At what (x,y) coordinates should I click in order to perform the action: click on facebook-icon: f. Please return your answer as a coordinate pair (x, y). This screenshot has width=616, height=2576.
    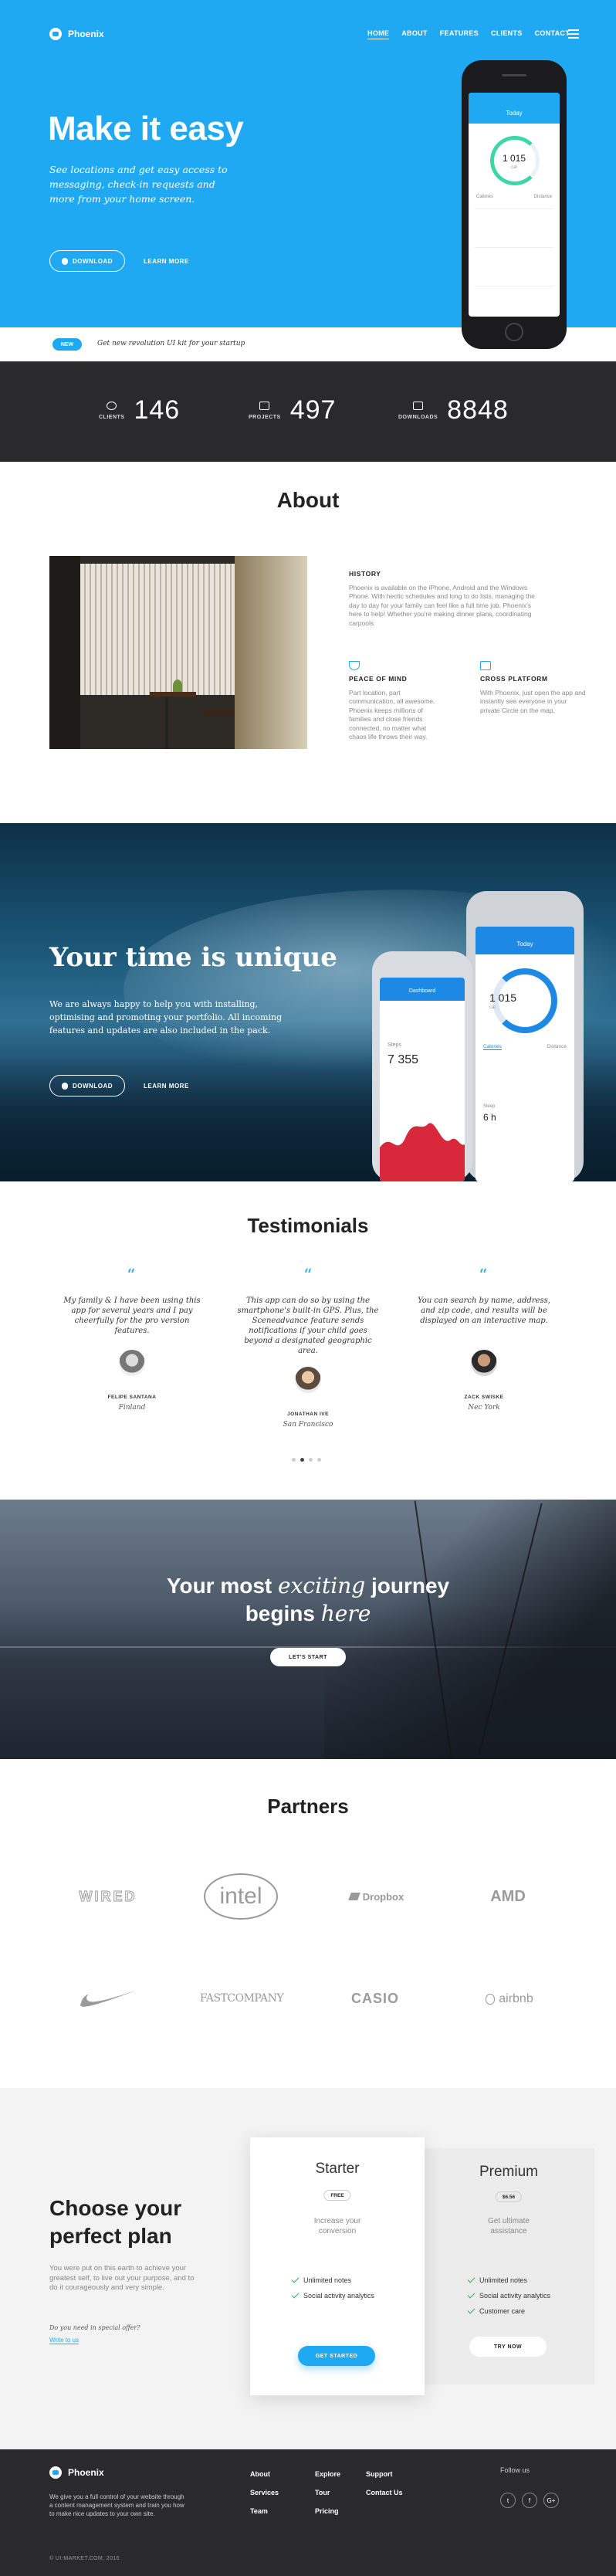
    Looking at the image, I should click on (529, 2500).